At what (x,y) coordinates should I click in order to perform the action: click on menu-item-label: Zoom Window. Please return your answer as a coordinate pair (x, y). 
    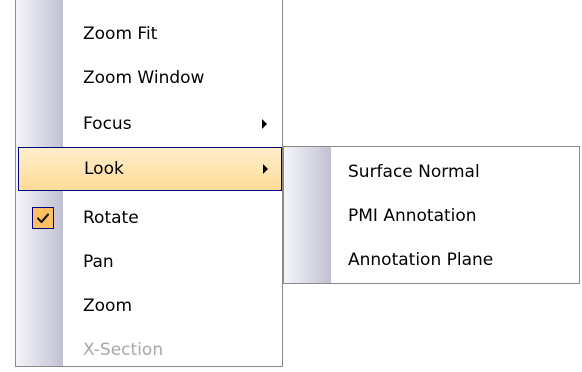
    Looking at the image, I should click on (144, 77).